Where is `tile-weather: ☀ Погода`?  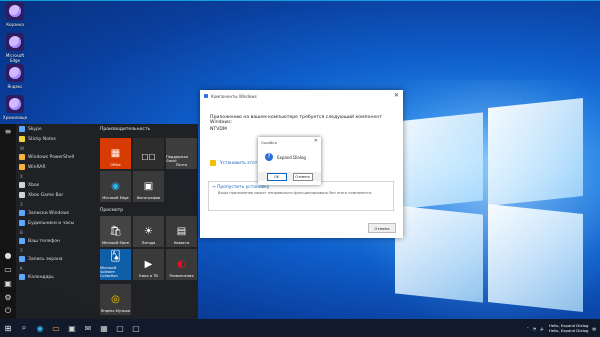
tile-weather: ☀ Погода is located at coordinates (148, 231).